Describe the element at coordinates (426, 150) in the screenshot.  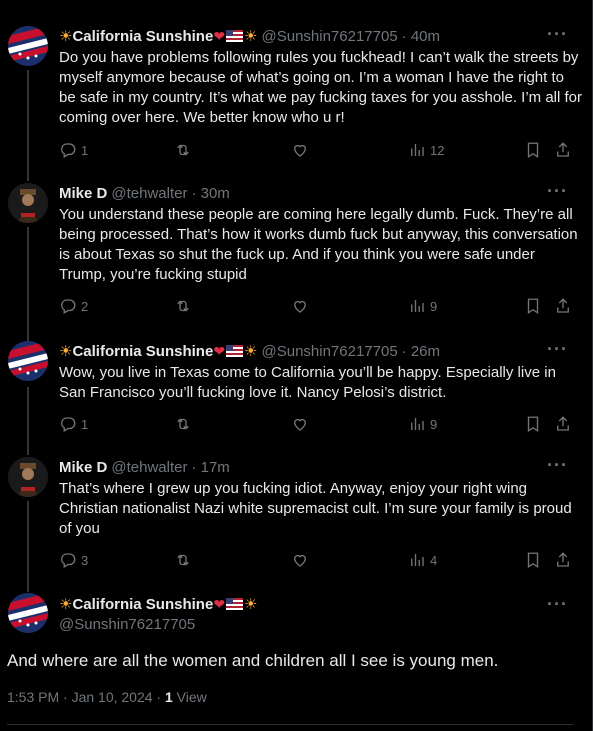
I see `views-button: 12` at that location.